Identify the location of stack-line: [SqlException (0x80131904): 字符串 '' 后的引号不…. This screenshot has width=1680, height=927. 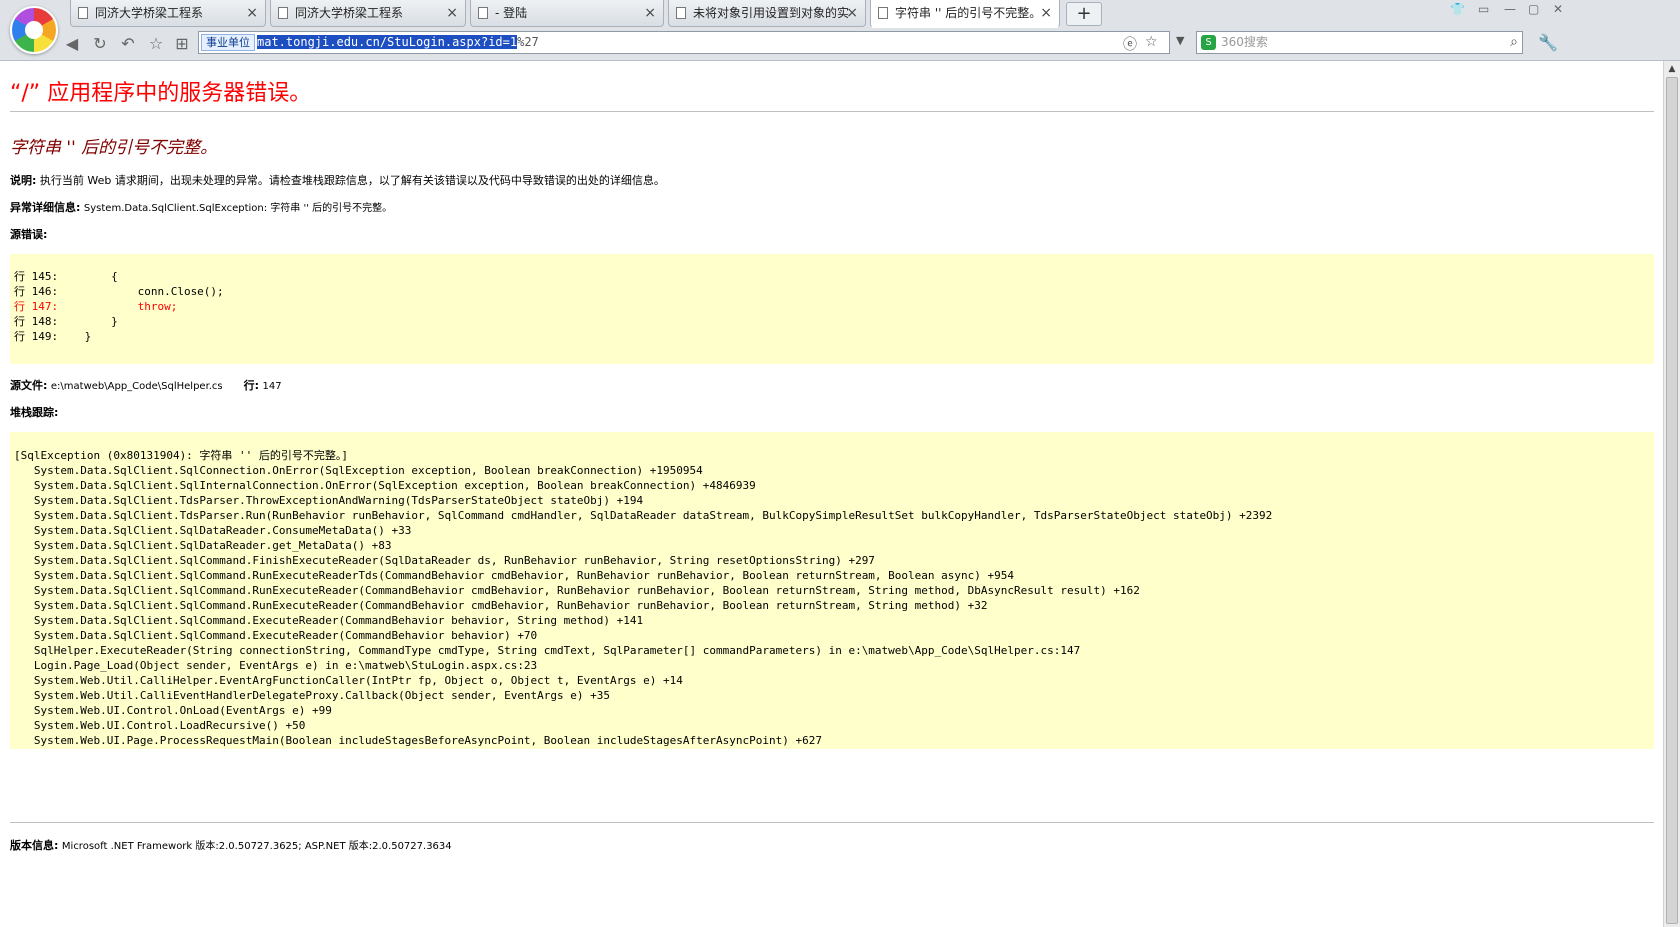
(181, 455).